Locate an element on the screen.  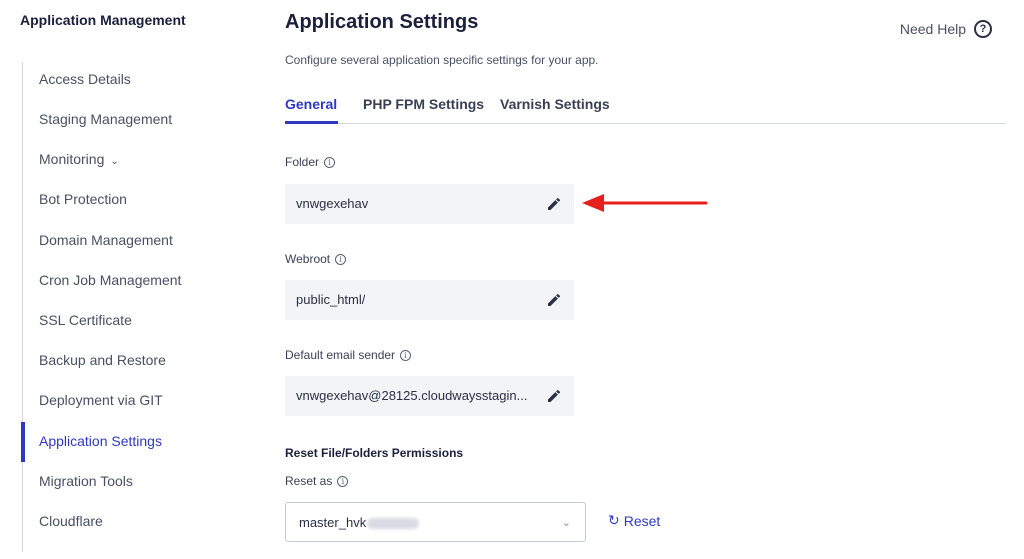
sidebar-active-indicator is located at coordinates (23, 442).